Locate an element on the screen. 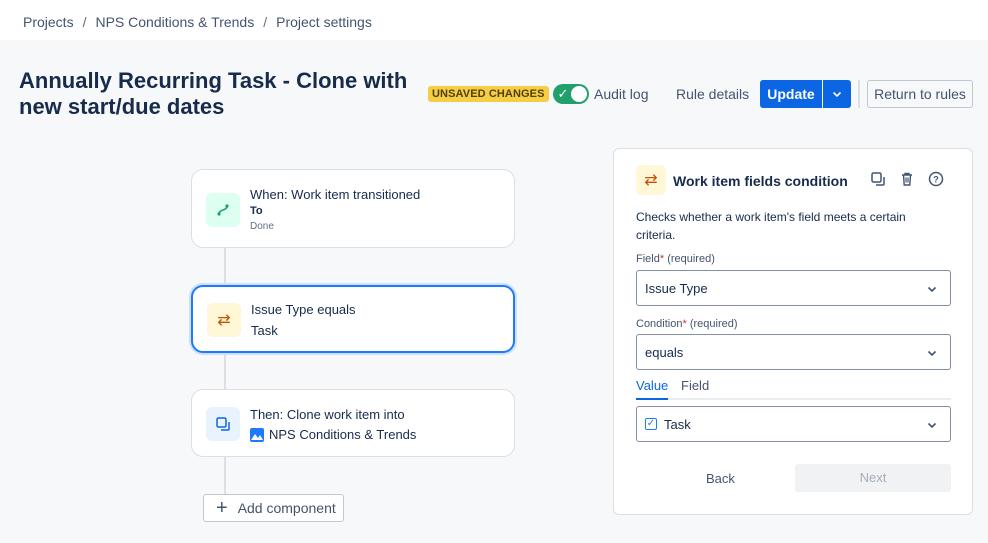  check-icon: ✓ is located at coordinates (563, 93).